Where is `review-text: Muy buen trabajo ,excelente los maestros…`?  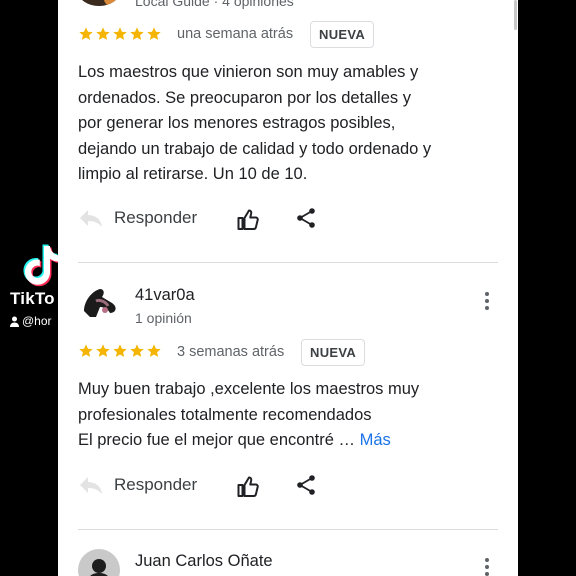
review-text: Muy buen trabajo ,excelente los maestros… is located at coordinates (293, 415).